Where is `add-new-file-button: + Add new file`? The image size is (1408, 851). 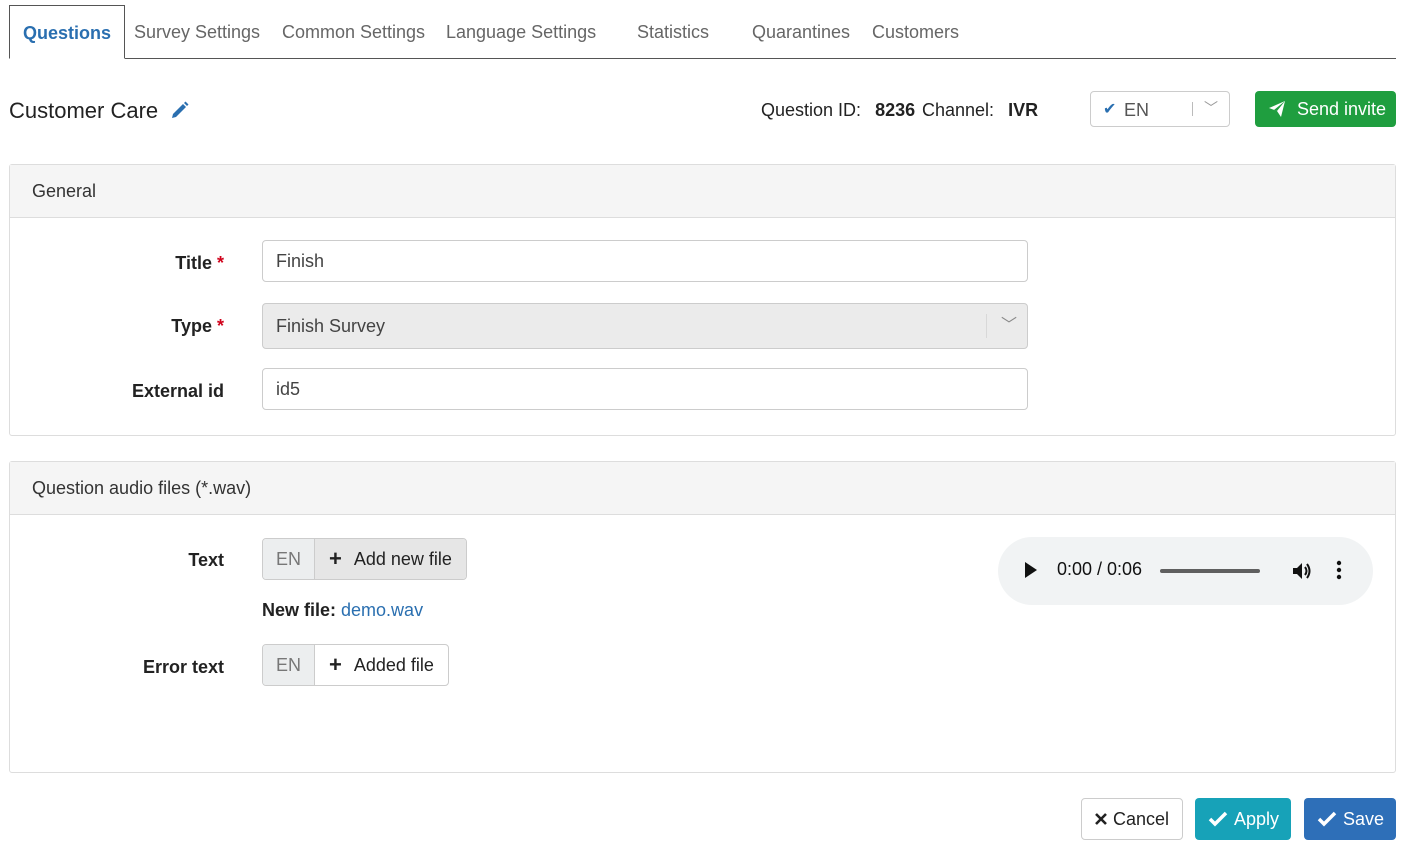
add-new-file-button: + Add new file is located at coordinates (390, 559).